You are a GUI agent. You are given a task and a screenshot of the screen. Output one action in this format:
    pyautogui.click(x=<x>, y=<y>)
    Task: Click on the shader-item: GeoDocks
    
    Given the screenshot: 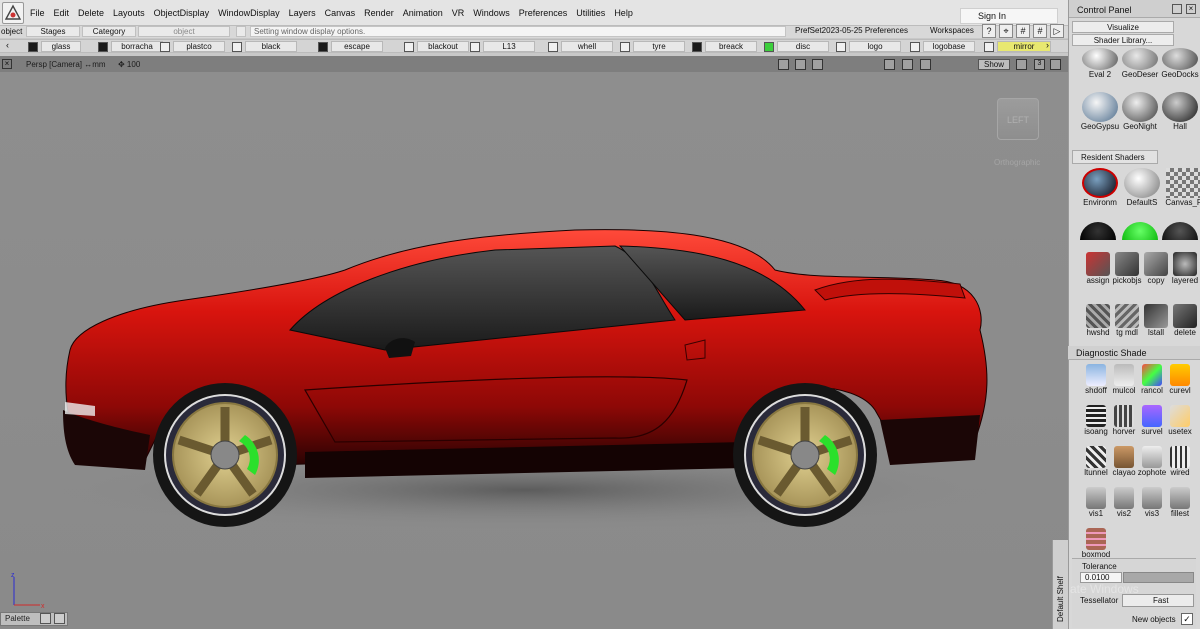 What is the action you would take?
    pyautogui.click(x=1180, y=68)
    